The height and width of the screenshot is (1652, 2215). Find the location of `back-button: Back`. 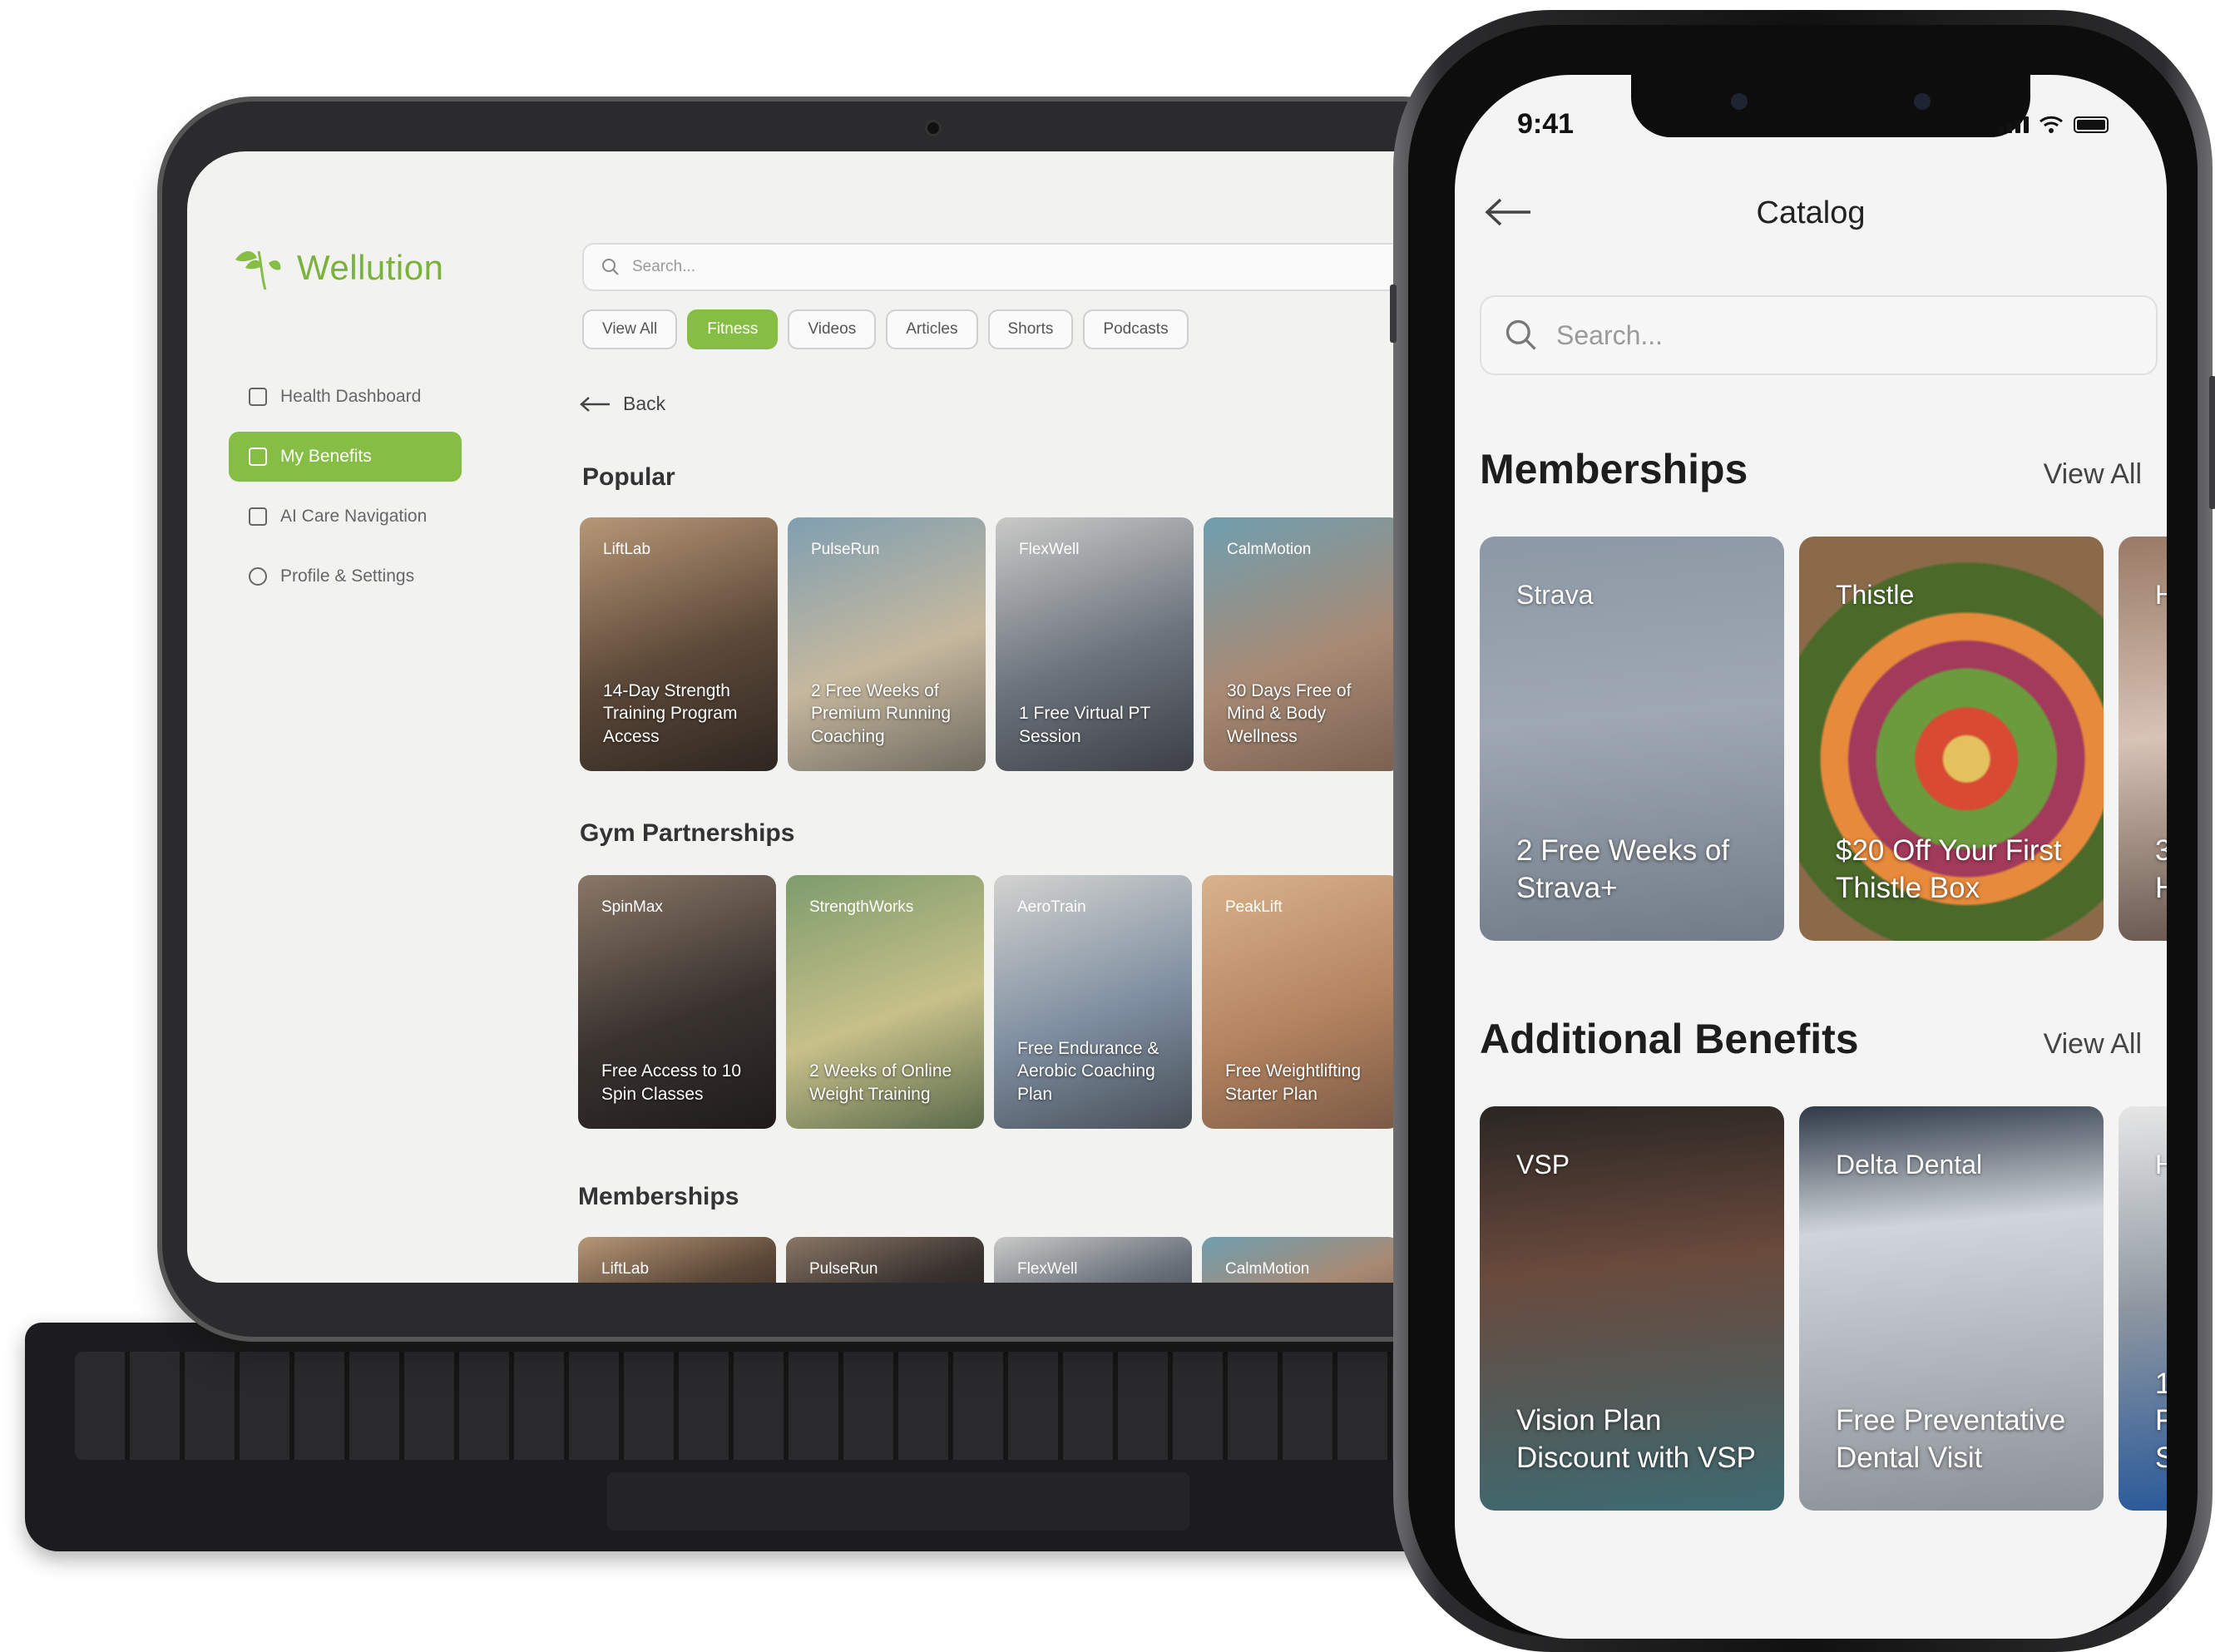

back-button: Back is located at coordinates (622, 404).